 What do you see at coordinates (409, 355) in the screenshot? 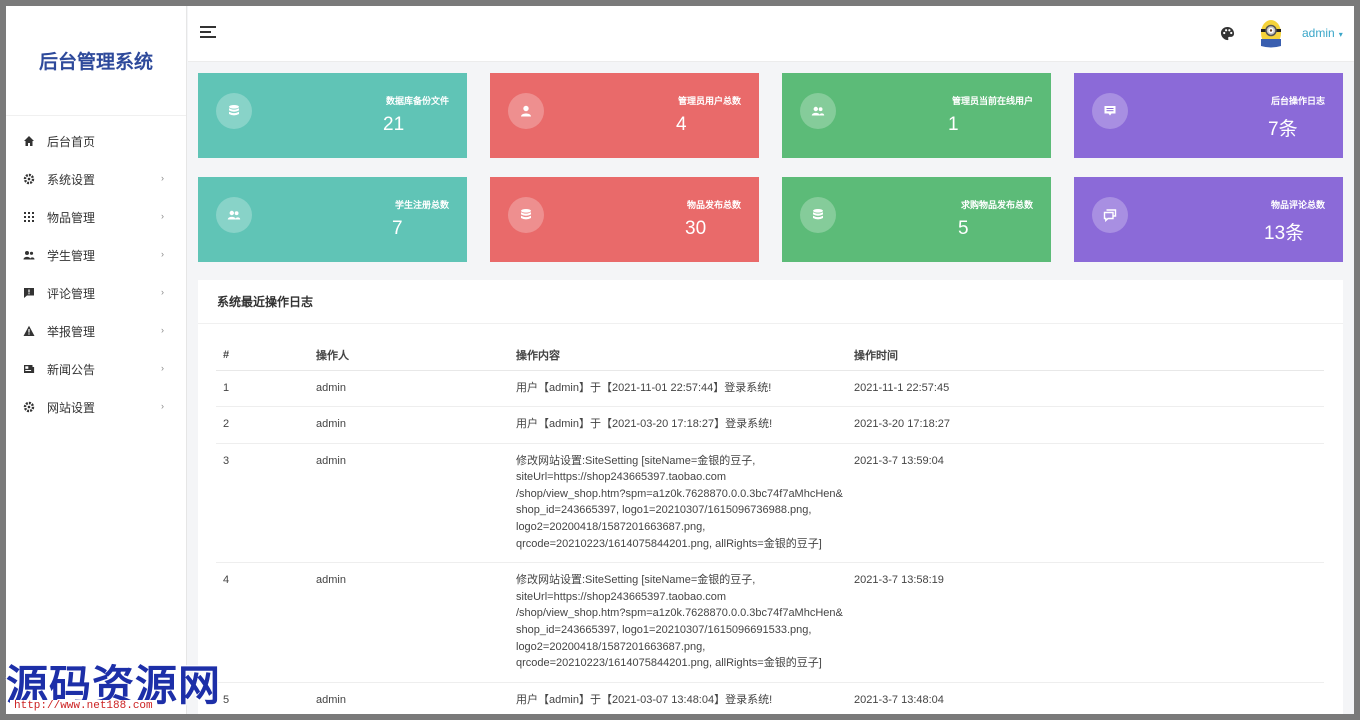
I see `column-header: 操作人` at bounding box center [409, 355].